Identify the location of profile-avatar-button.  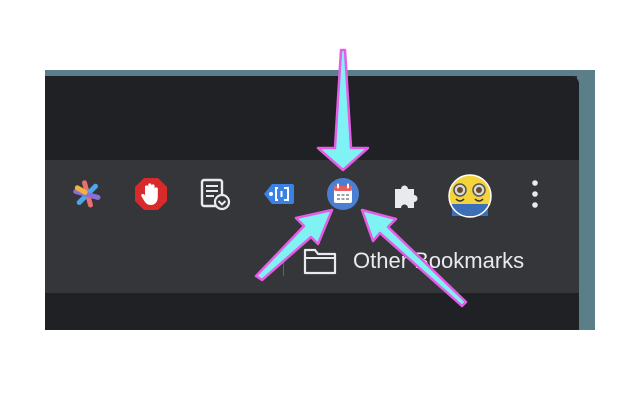
(470, 196).